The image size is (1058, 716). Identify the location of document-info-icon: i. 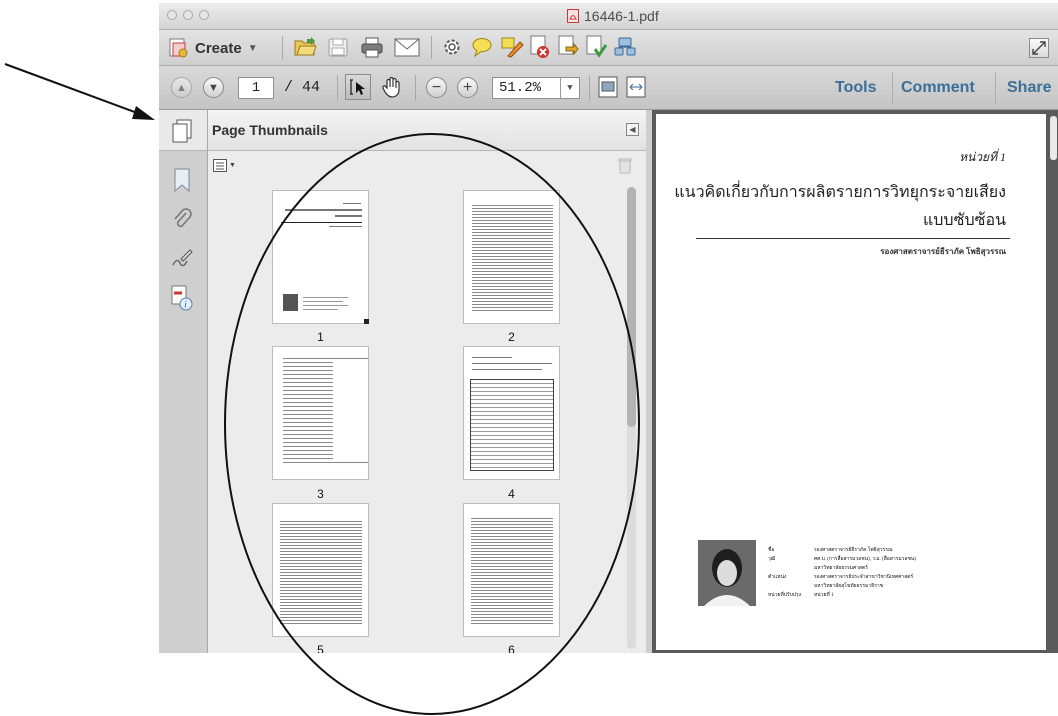
(182, 298).